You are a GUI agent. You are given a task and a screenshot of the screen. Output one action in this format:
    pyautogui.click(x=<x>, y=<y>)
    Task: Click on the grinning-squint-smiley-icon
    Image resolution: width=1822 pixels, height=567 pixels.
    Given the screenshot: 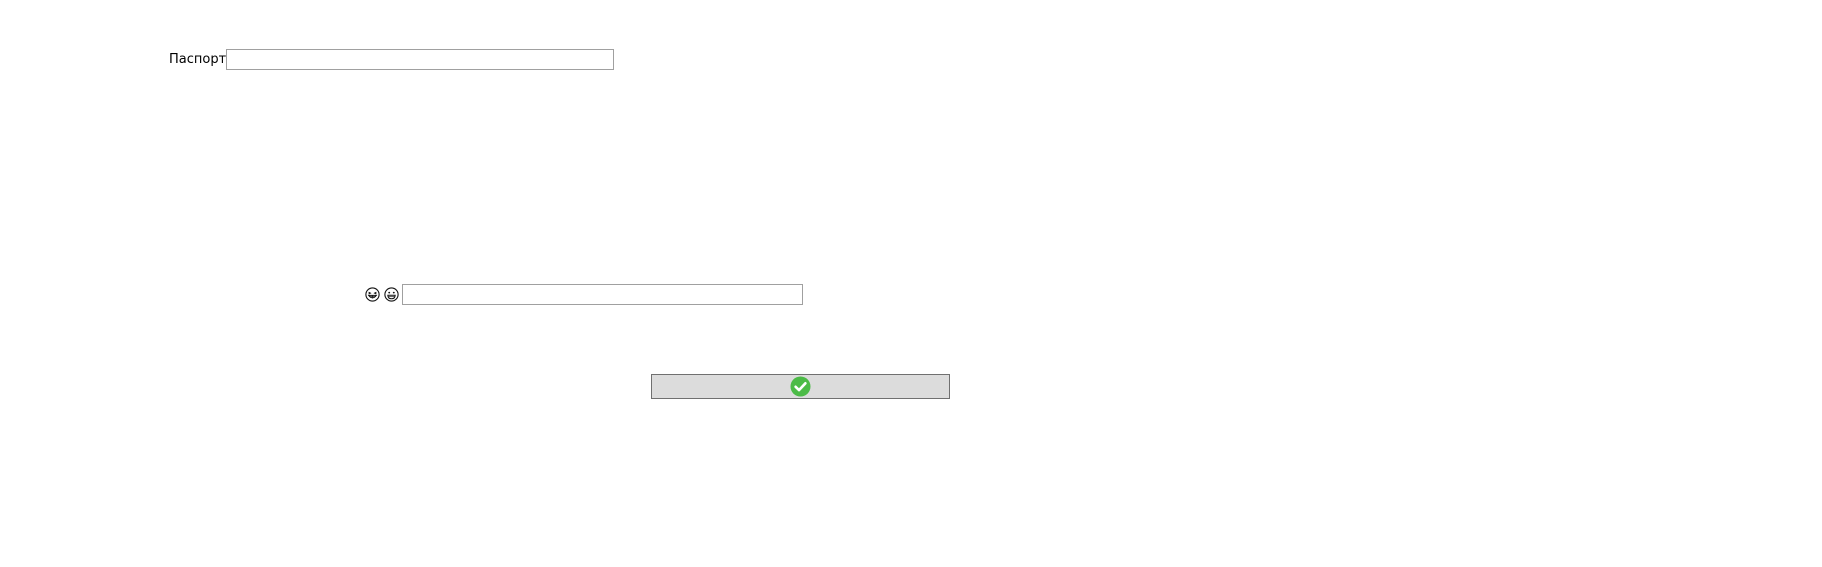 What is the action you would take?
    pyautogui.click(x=372, y=294)
    